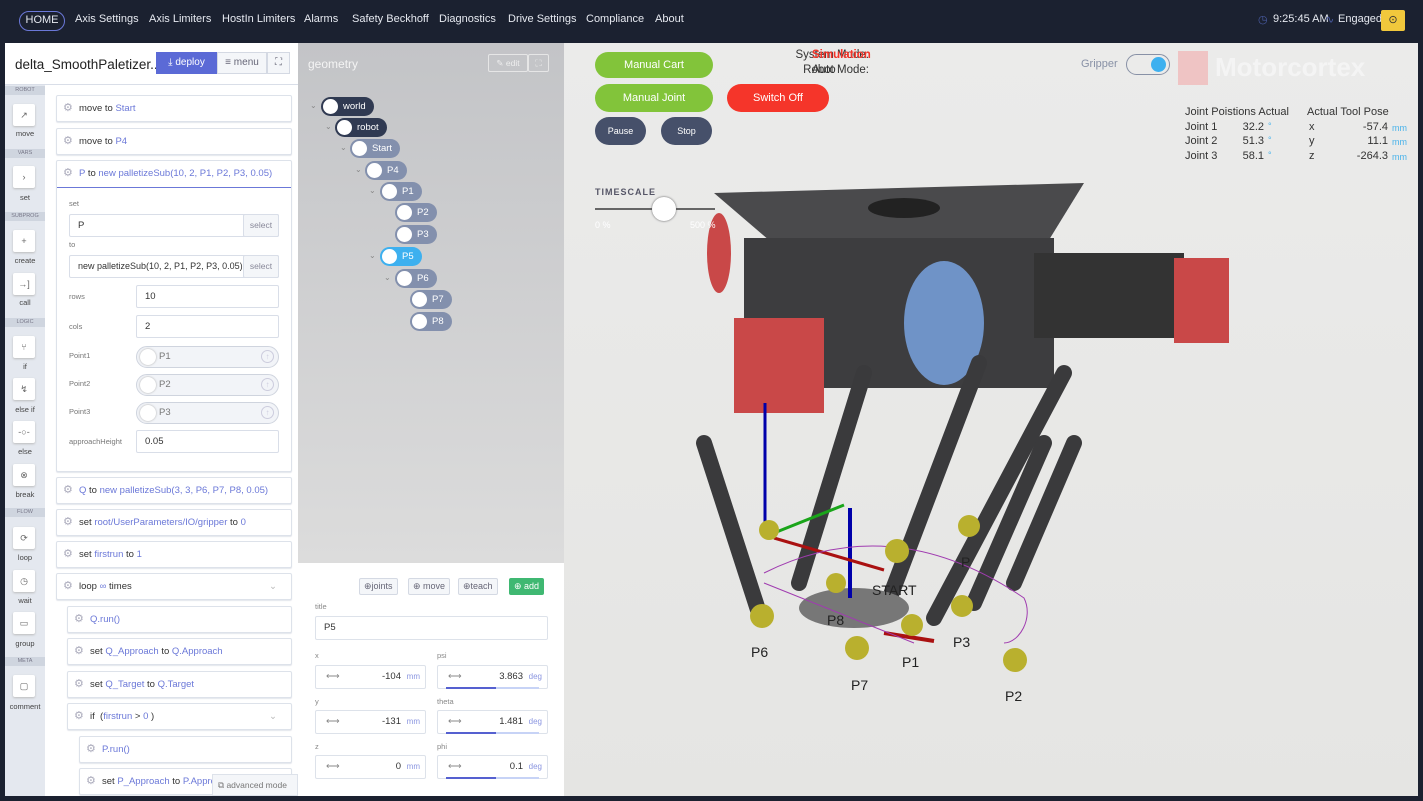  I want to click on block-p-run: ⚙ P.run(), so click(185, 749).